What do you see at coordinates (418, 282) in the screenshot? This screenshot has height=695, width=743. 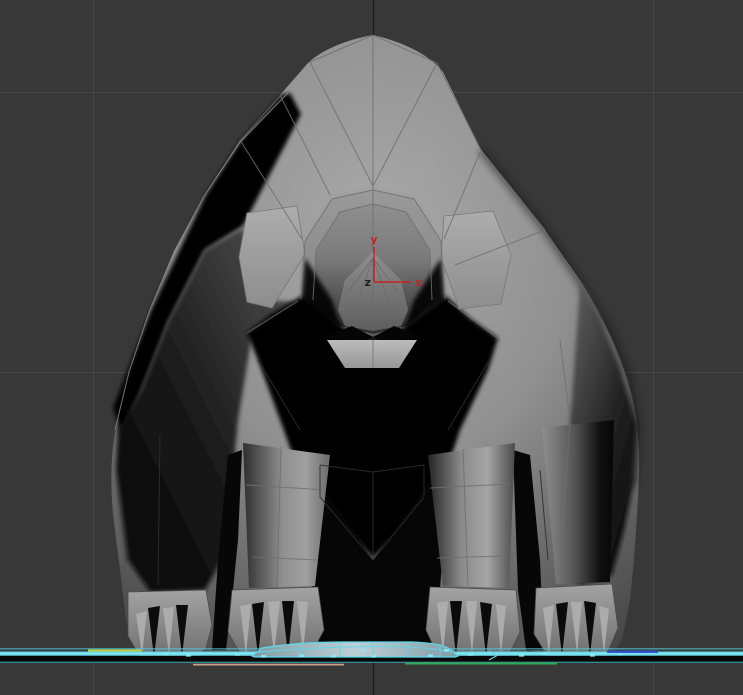 I see `axis-x-label: x` at bounding box center [418, 282].